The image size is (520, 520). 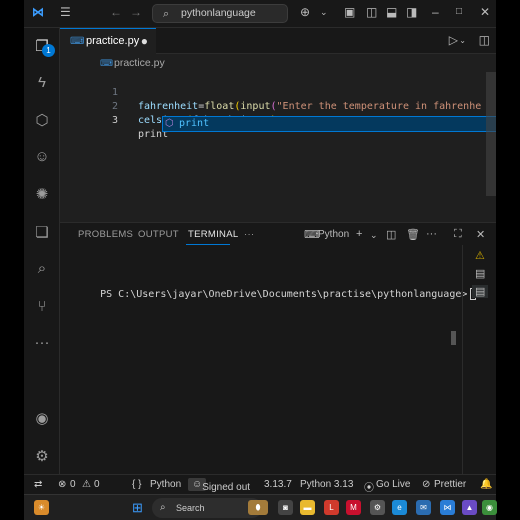 I want to click on vscode-taskbar-icon: ⋈, so click(x=447, y=507).